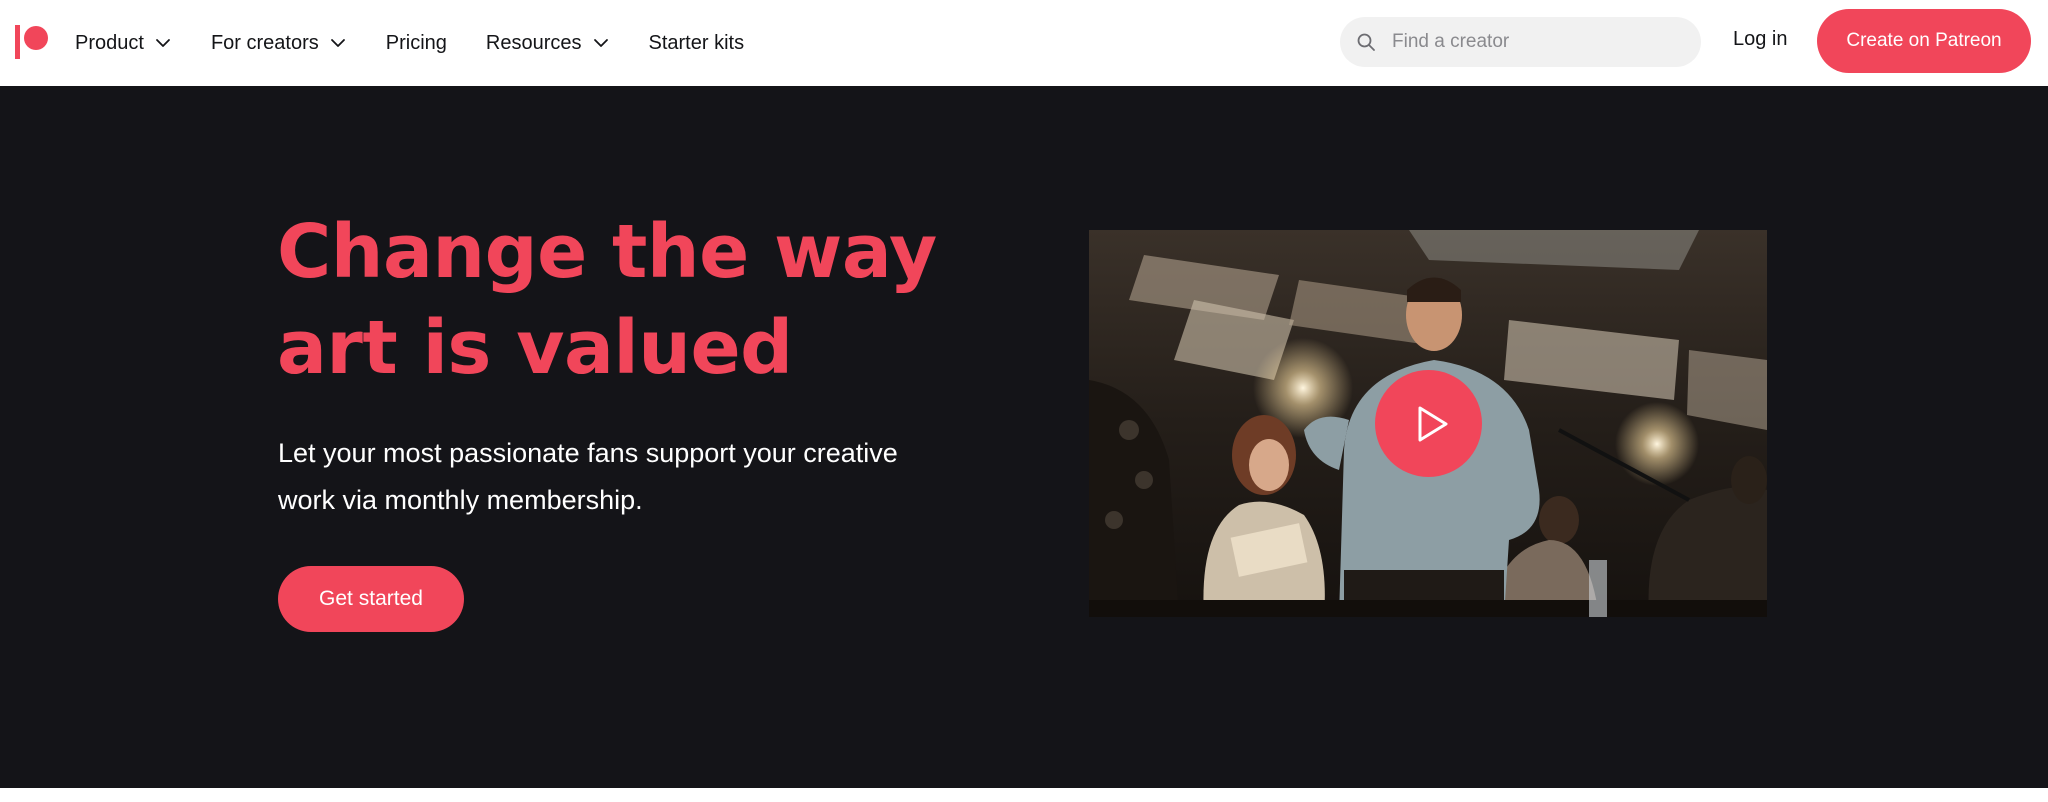  What do you see at coordinates (17, 42) in the screenshot?
I see `logo-bar` at bounding box center [17, 42].